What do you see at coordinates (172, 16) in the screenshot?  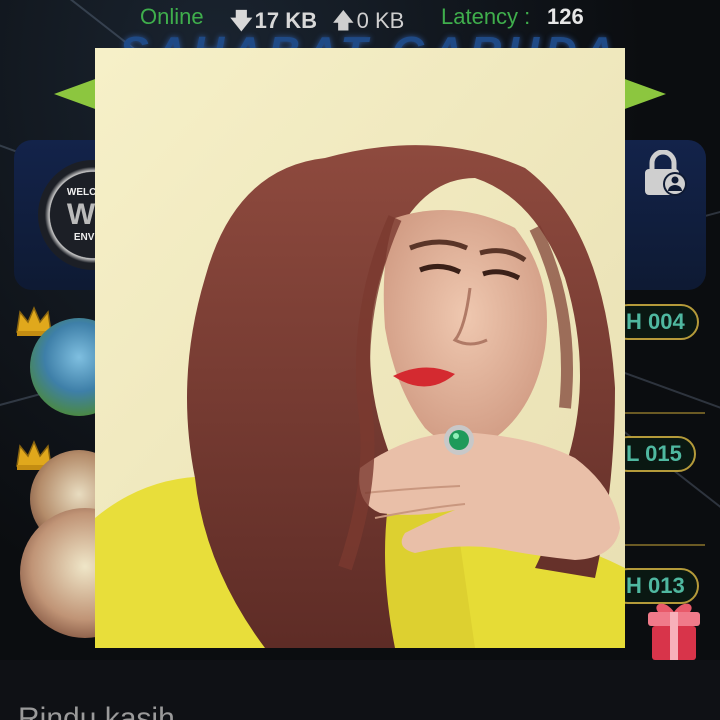 I see `online-status: Online` at bounding box center [172, 16].